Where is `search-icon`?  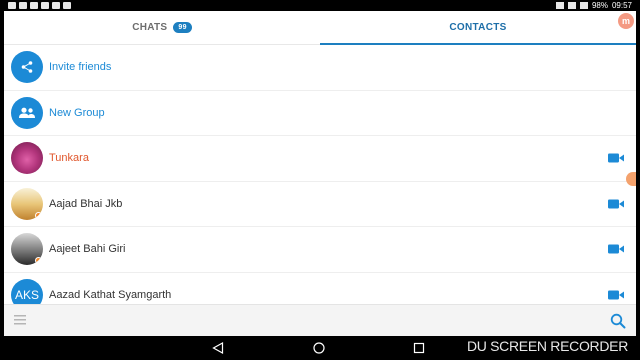 search-icon is located at coordinates (618, 321).